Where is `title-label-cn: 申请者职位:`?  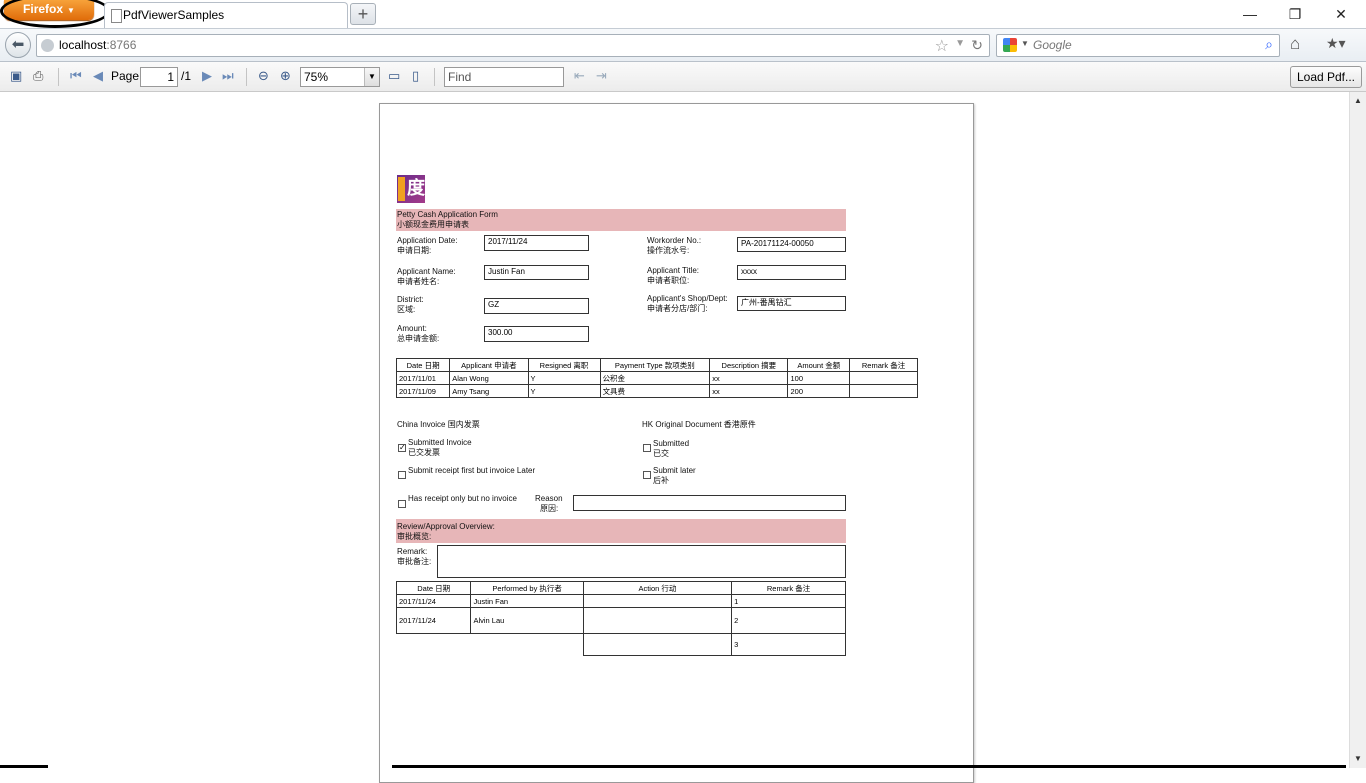
title-label-cn: 申请者职位: is located at coordinates (668, 280).